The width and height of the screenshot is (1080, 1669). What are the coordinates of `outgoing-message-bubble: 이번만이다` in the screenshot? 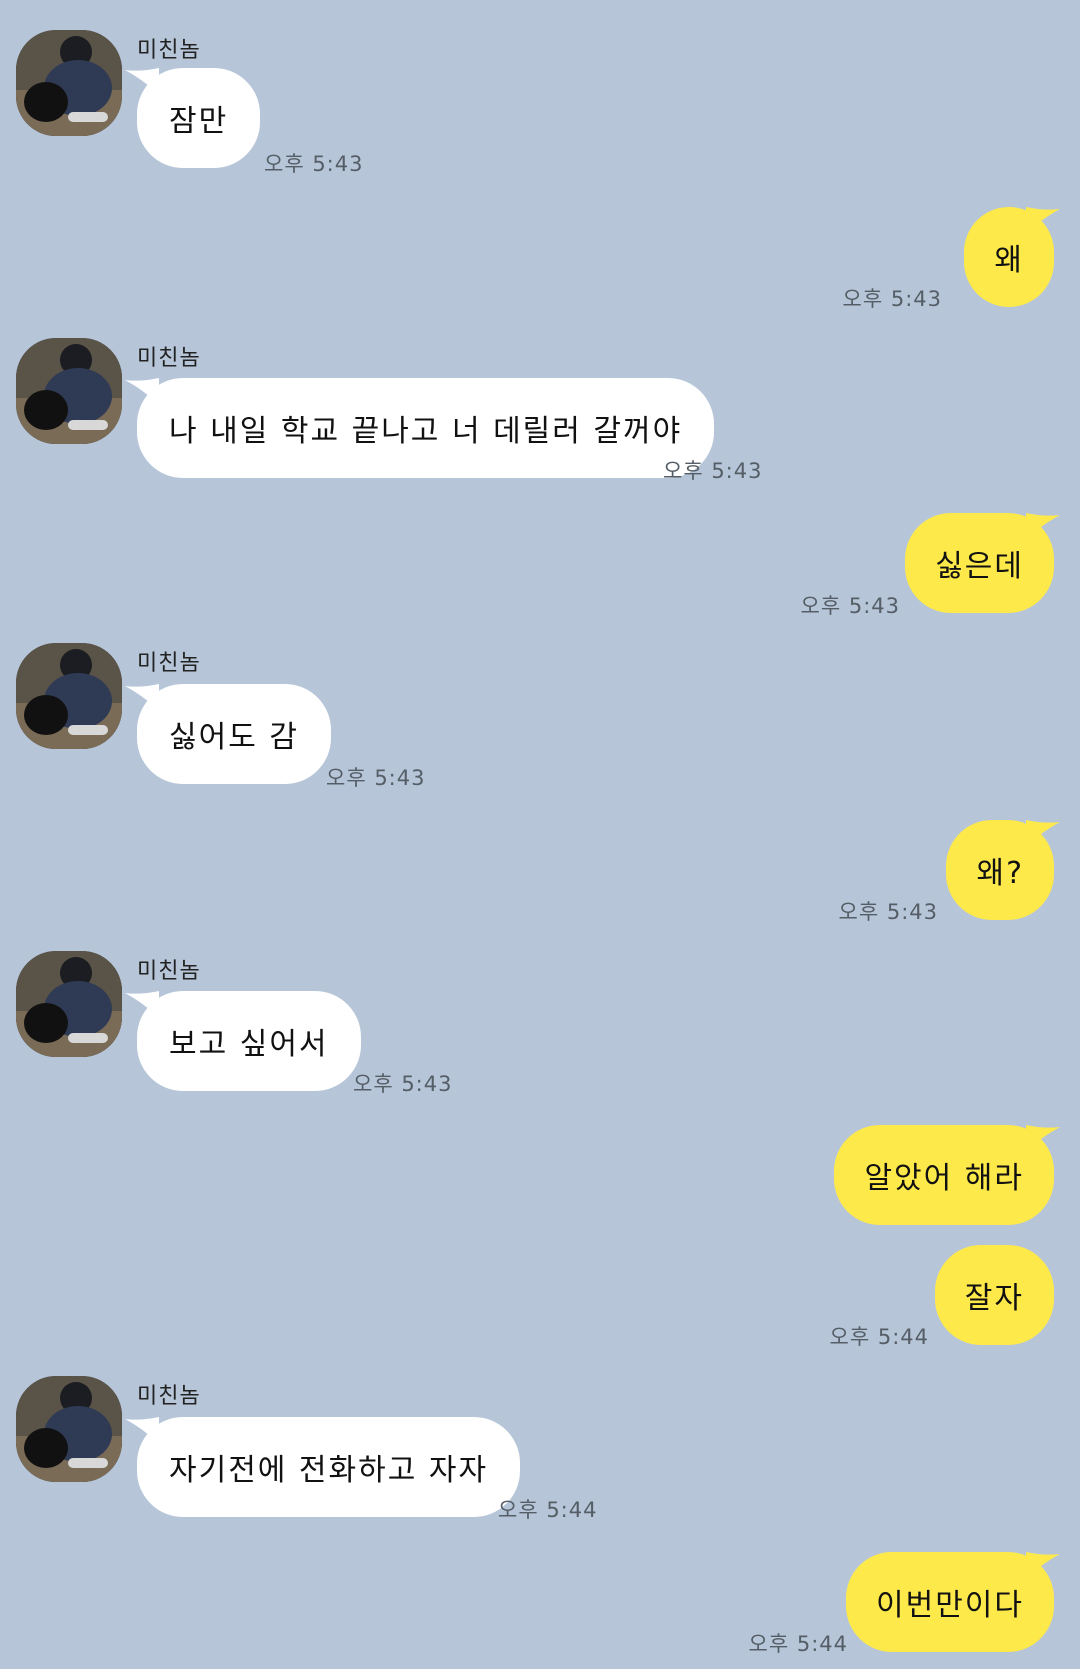 It's located at (950, 1602).